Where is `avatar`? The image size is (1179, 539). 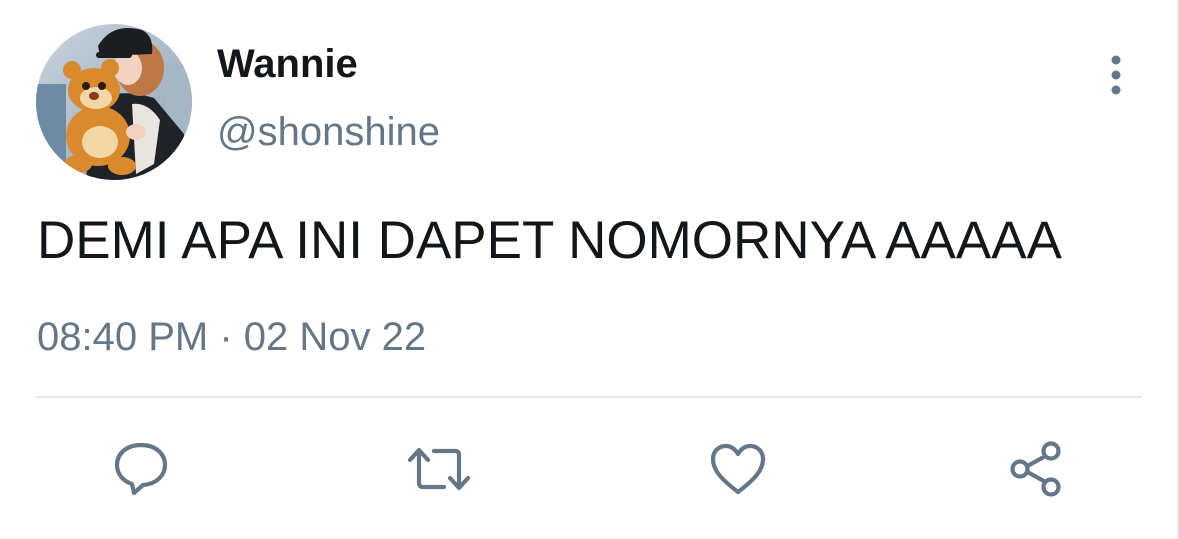 avatar is located at coordinates (114, 102).